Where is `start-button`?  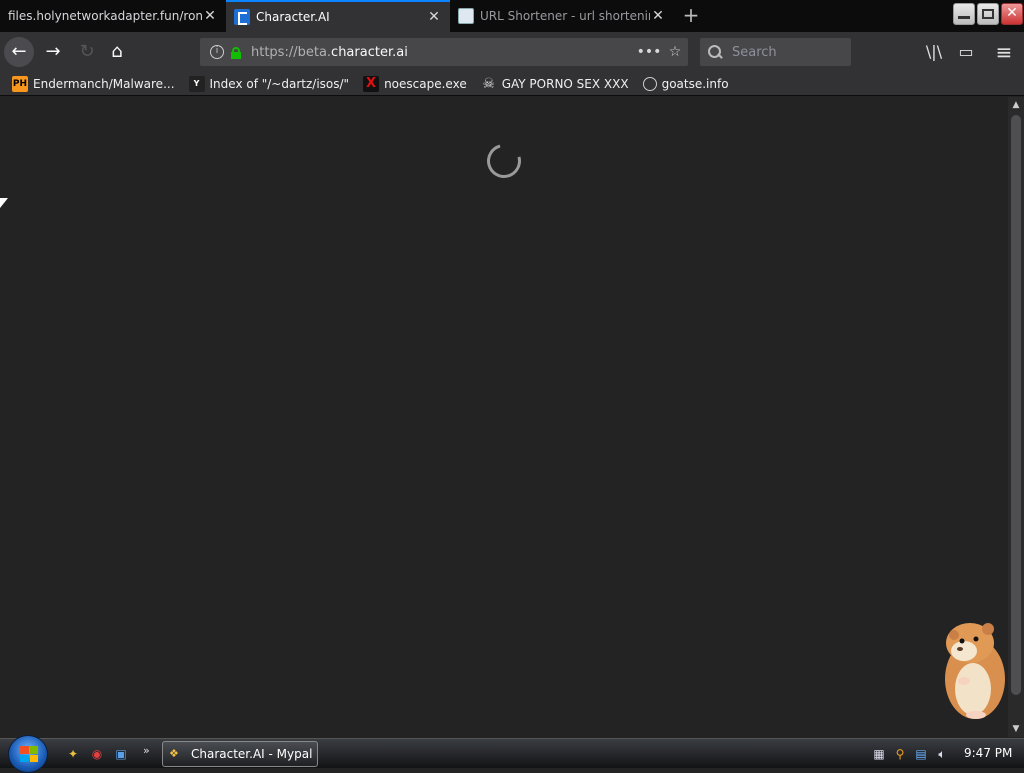
start-button is located at coordinates (28, 754).